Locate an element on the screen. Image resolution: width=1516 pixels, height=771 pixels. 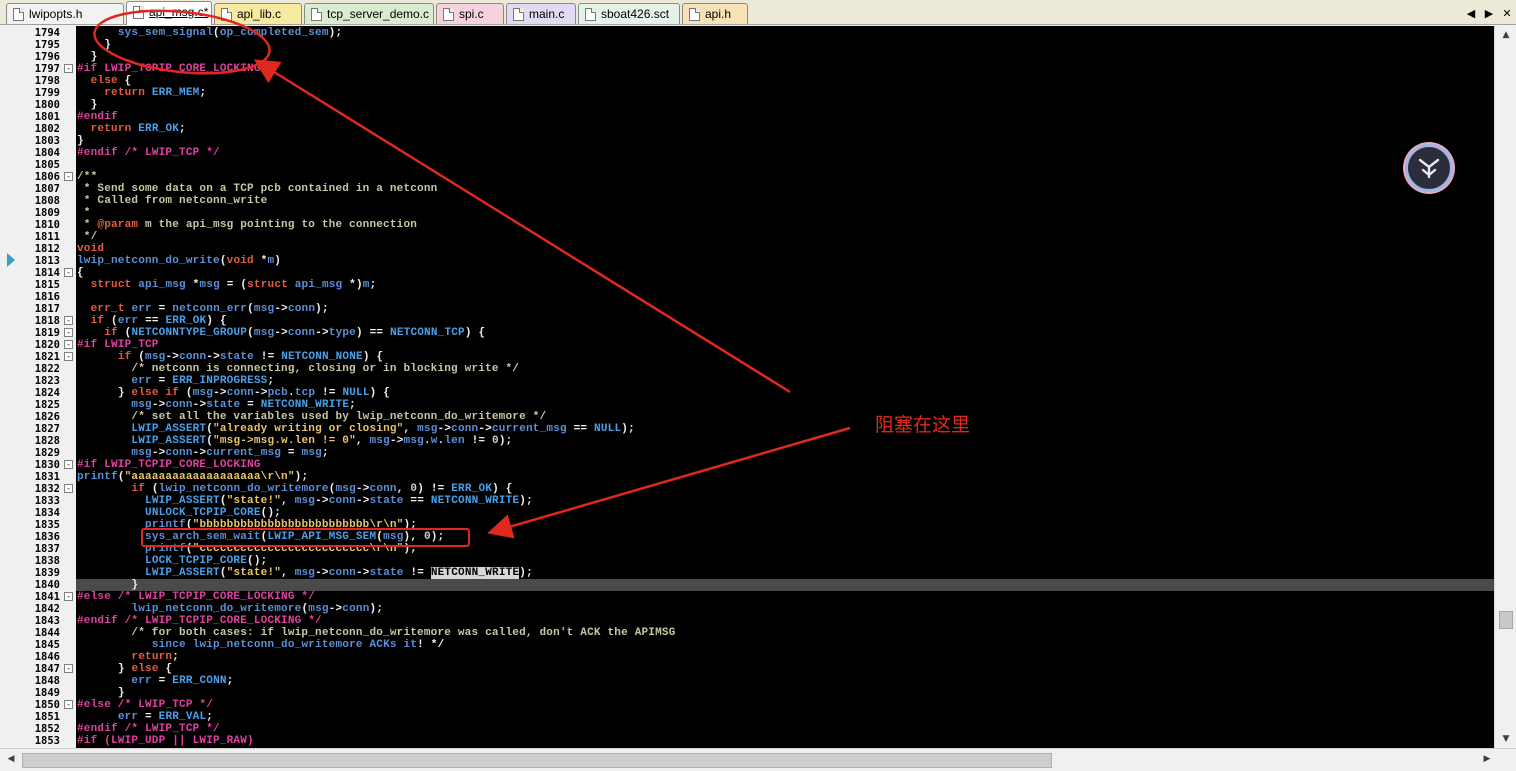
code-line: if (err == ERR_OK) { is located at coordinates (152, 321).